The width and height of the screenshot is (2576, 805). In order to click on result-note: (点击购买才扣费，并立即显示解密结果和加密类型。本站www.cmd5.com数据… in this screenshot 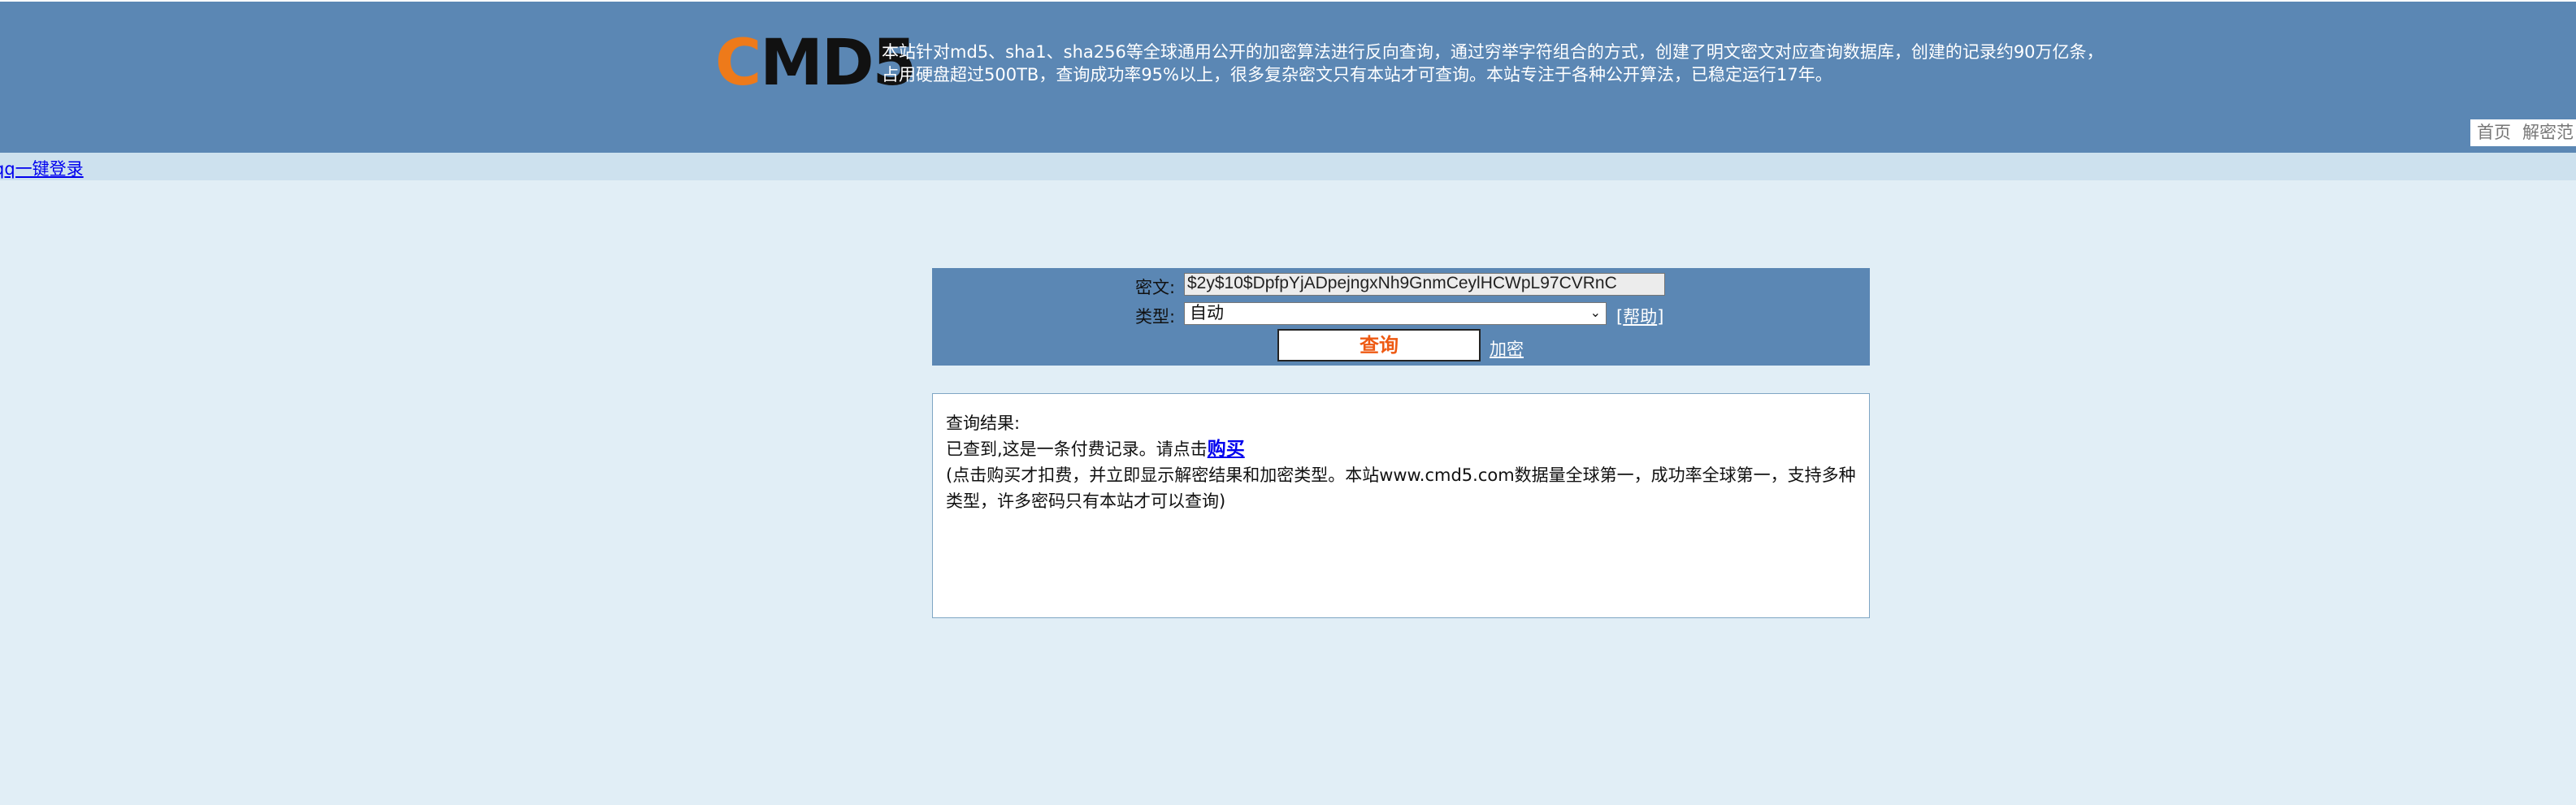, I will do `click(1401, 488)`.